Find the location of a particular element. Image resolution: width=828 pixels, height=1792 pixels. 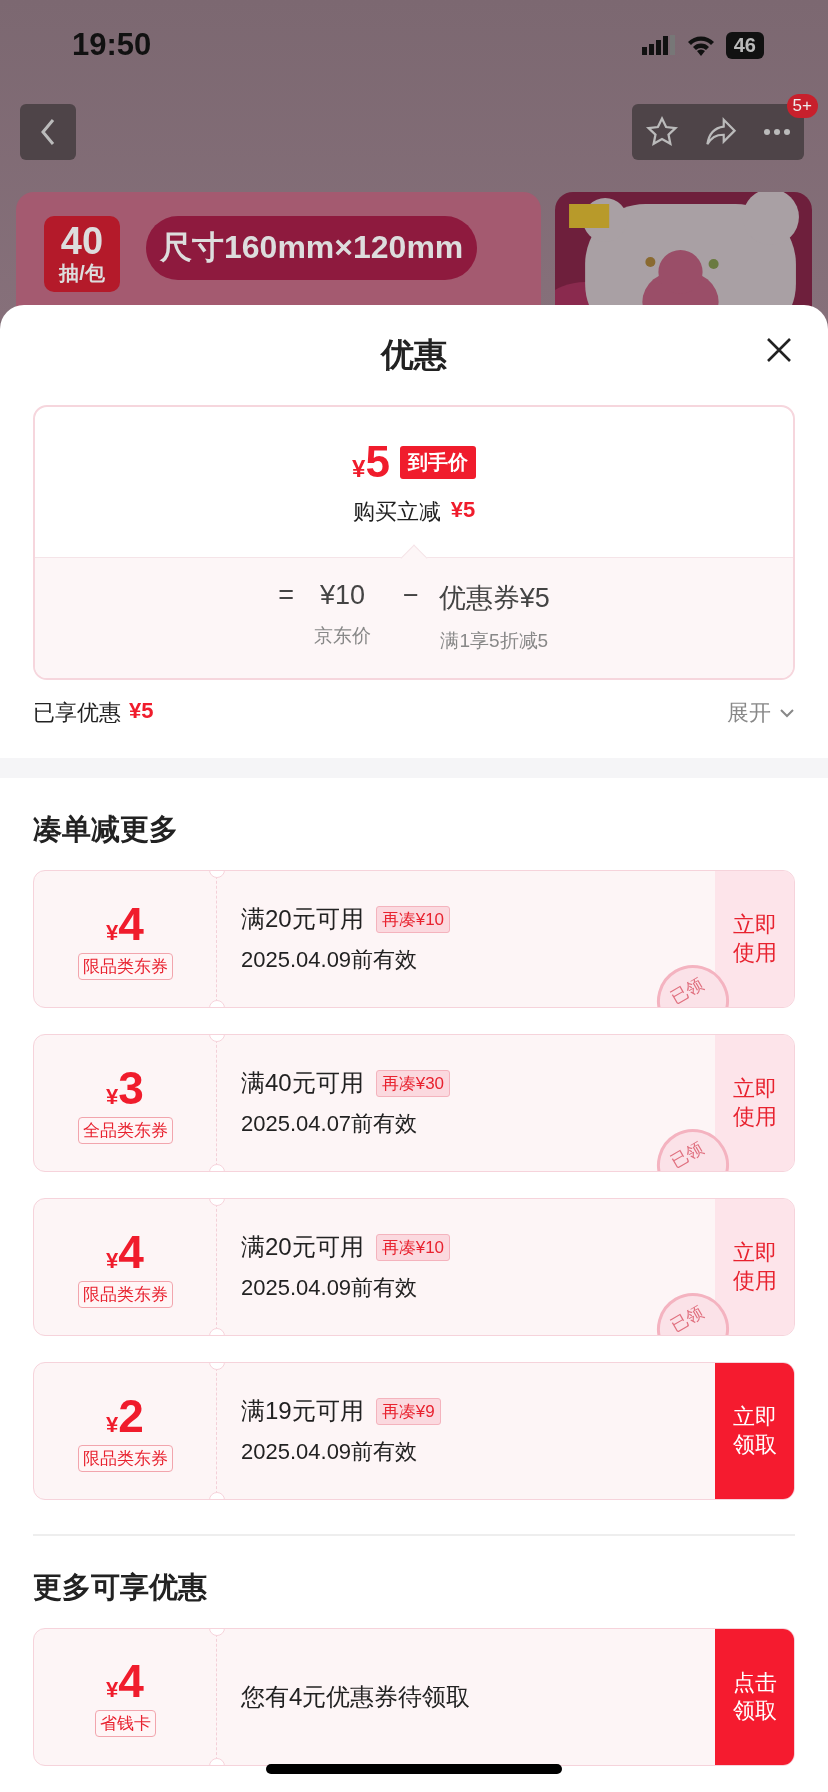

count-number: 40 is located at coordinates (82, 240).